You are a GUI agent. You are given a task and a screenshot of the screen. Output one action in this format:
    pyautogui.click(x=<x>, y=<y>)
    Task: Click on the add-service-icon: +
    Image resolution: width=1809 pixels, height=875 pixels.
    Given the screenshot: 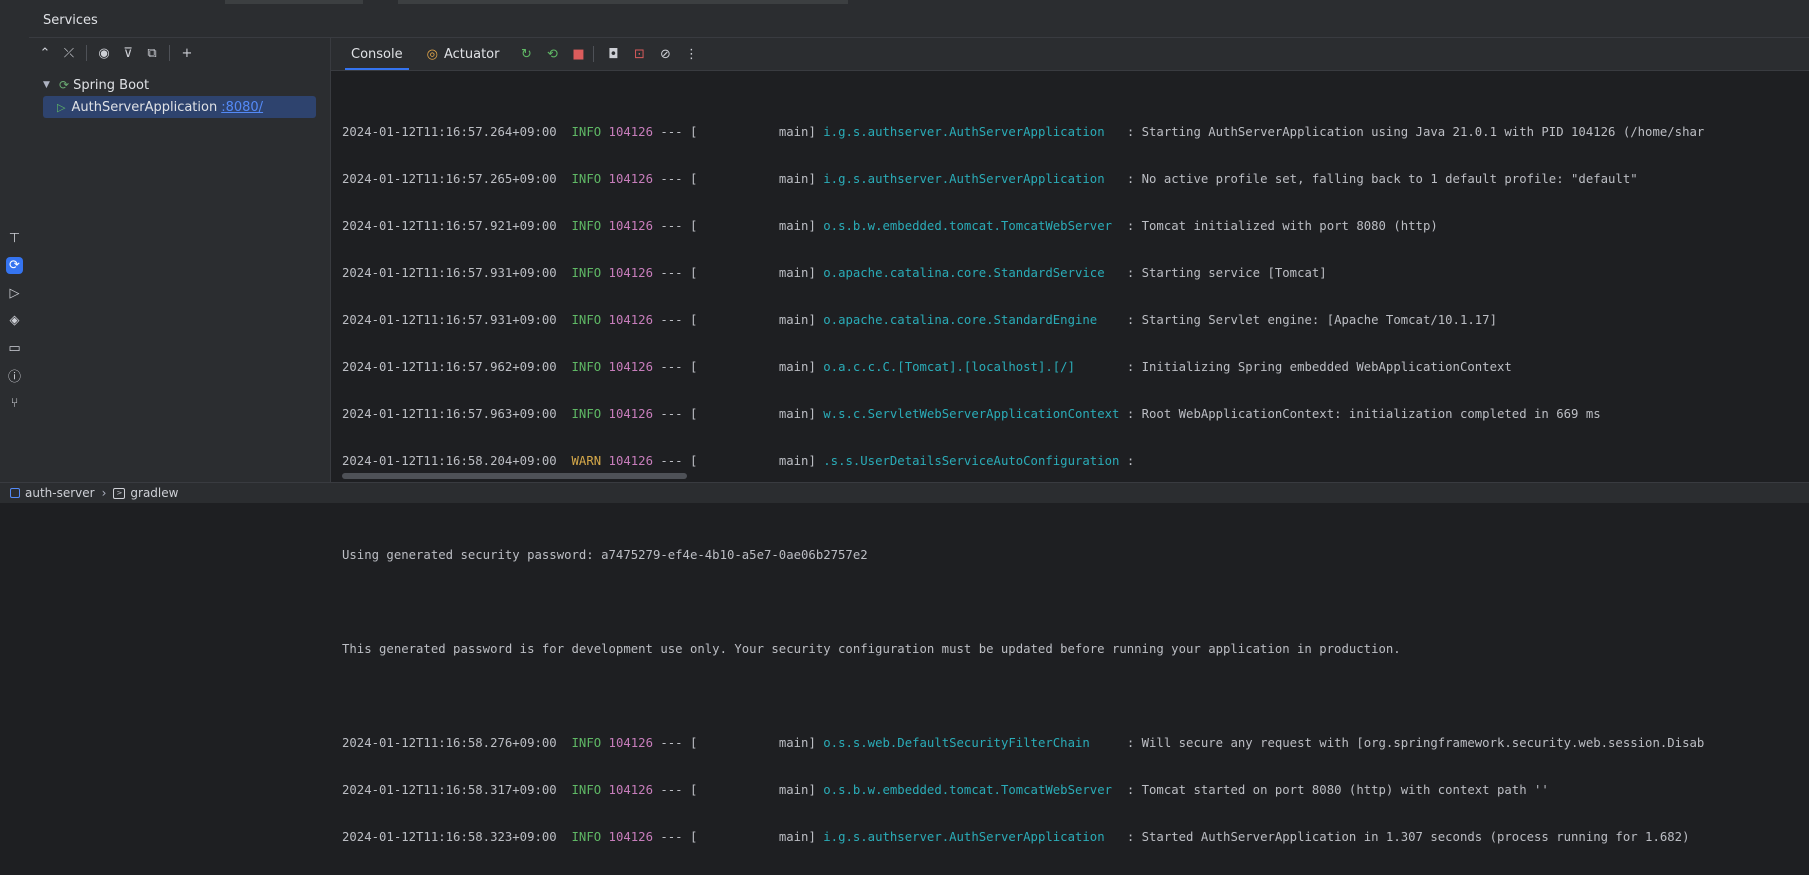 What is the action you would take?
    pyautogui.click(x=187, y=53)
    